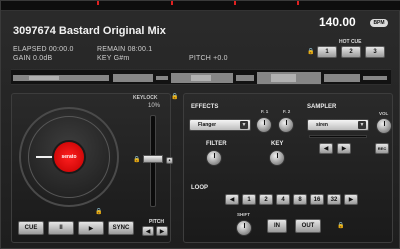  What do you see at coordinates (351, 52) in the screenshot?
I see `hotcue-button-2: 2` at bounding box center [351, 52].